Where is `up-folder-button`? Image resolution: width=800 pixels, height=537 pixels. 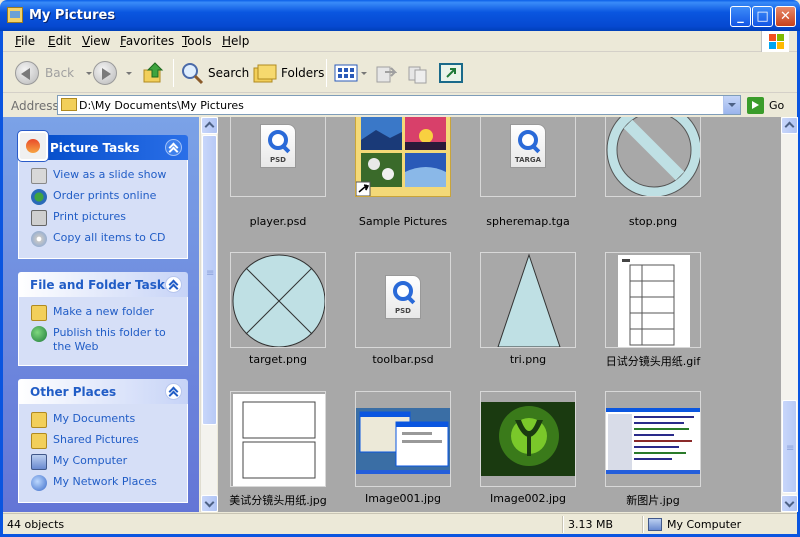
up-folder-button is located at coordinates (154, 73).